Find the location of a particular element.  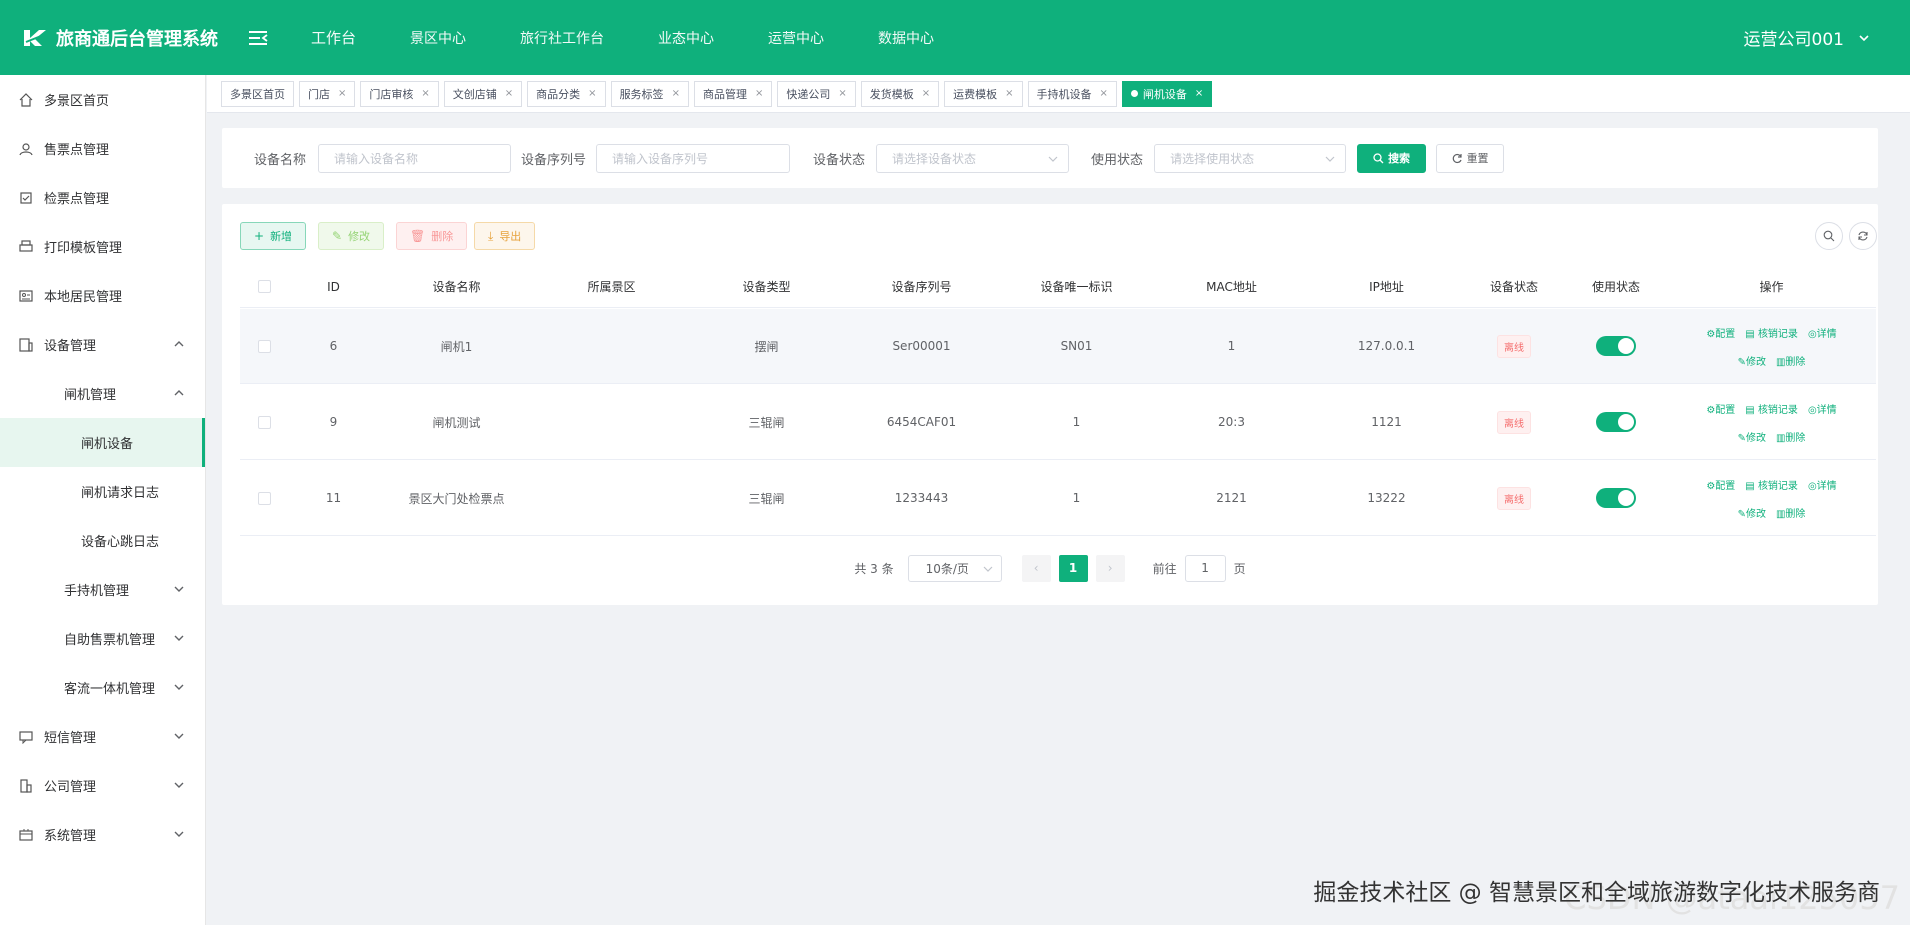

nav-data-center: 数据中心 is located at coordinates (906, 38).